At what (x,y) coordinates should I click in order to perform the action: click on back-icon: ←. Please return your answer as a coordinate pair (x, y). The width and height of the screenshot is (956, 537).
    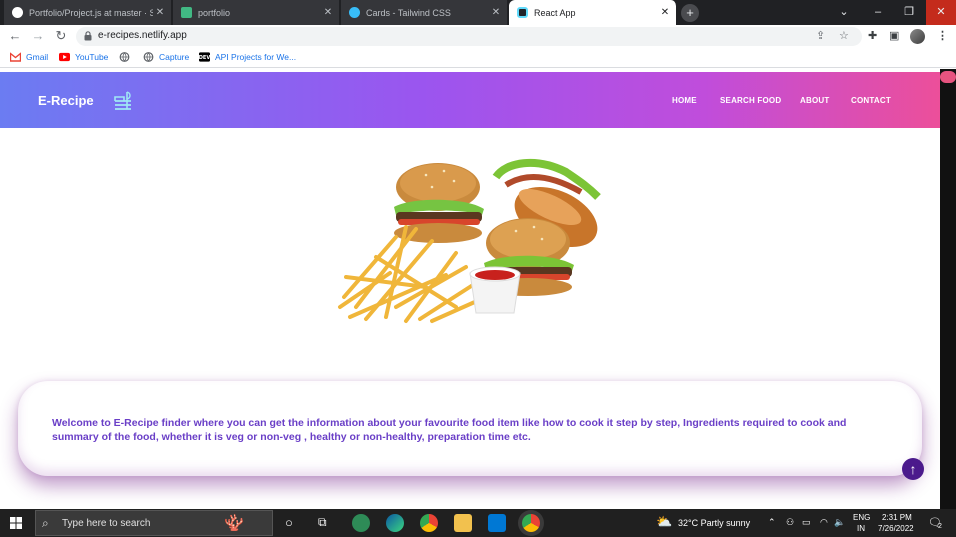
    Looking at the image, I should click on (15, 36).